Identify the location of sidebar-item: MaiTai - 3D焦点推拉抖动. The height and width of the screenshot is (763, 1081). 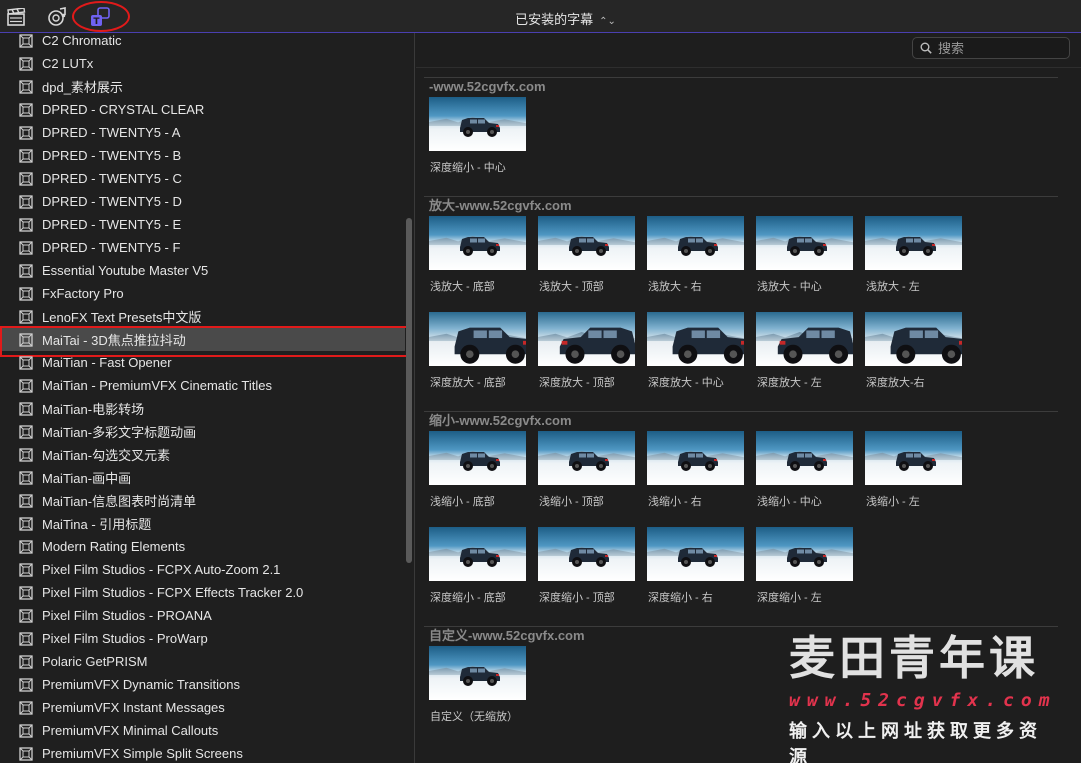
(204, 341).